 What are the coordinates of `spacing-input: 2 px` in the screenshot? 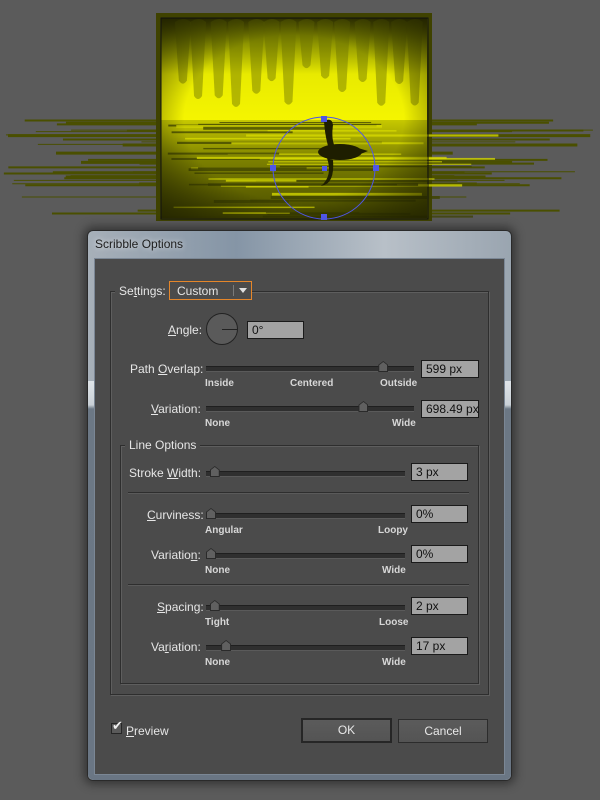 It's located at (439, 606).